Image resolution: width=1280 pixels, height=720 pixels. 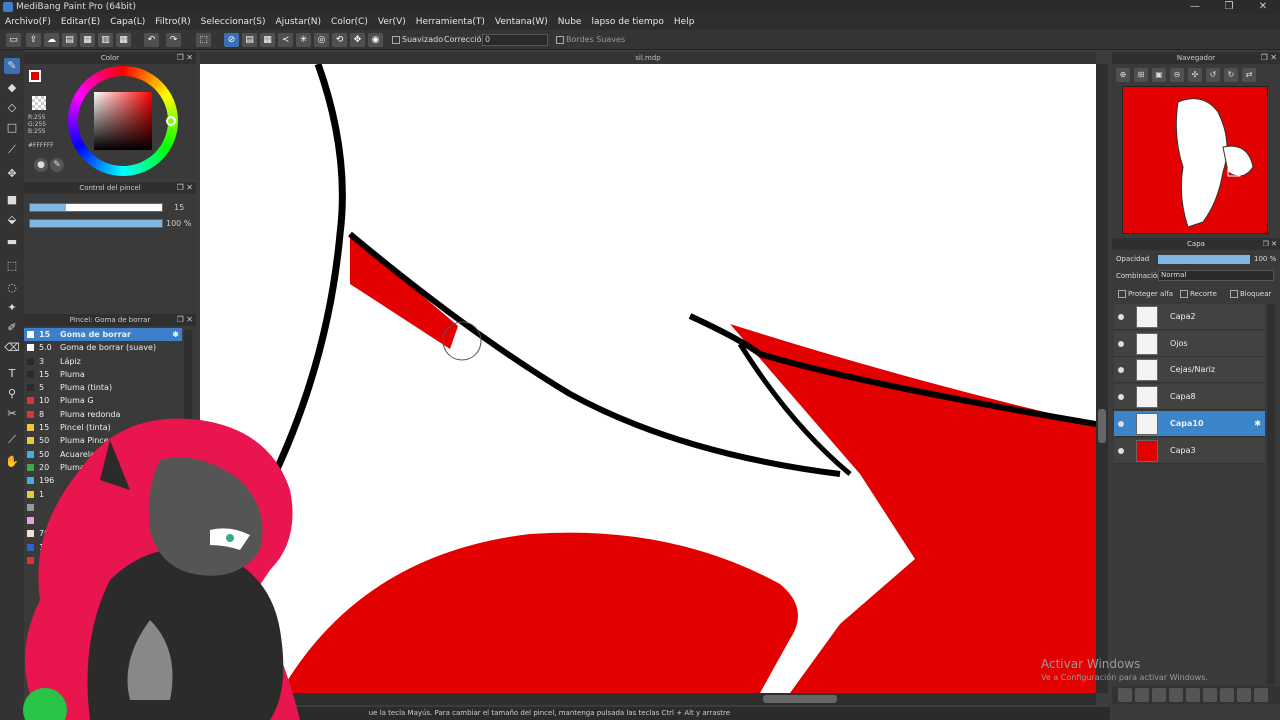 I want to click on menu-editar: Editar(E), so click(x=80, y=22).